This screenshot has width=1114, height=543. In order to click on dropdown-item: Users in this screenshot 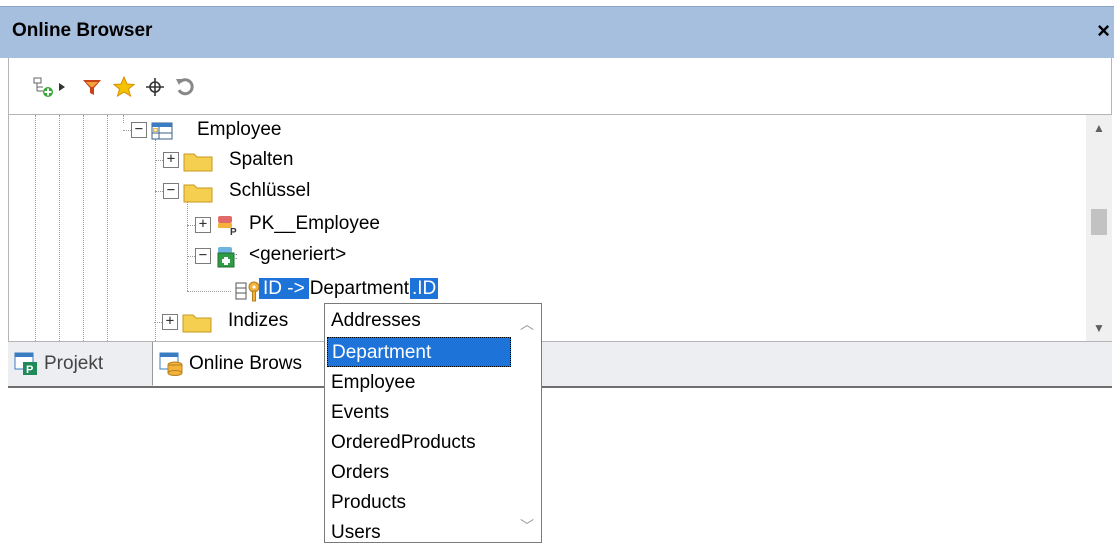, I will do `click(354, 530)`.